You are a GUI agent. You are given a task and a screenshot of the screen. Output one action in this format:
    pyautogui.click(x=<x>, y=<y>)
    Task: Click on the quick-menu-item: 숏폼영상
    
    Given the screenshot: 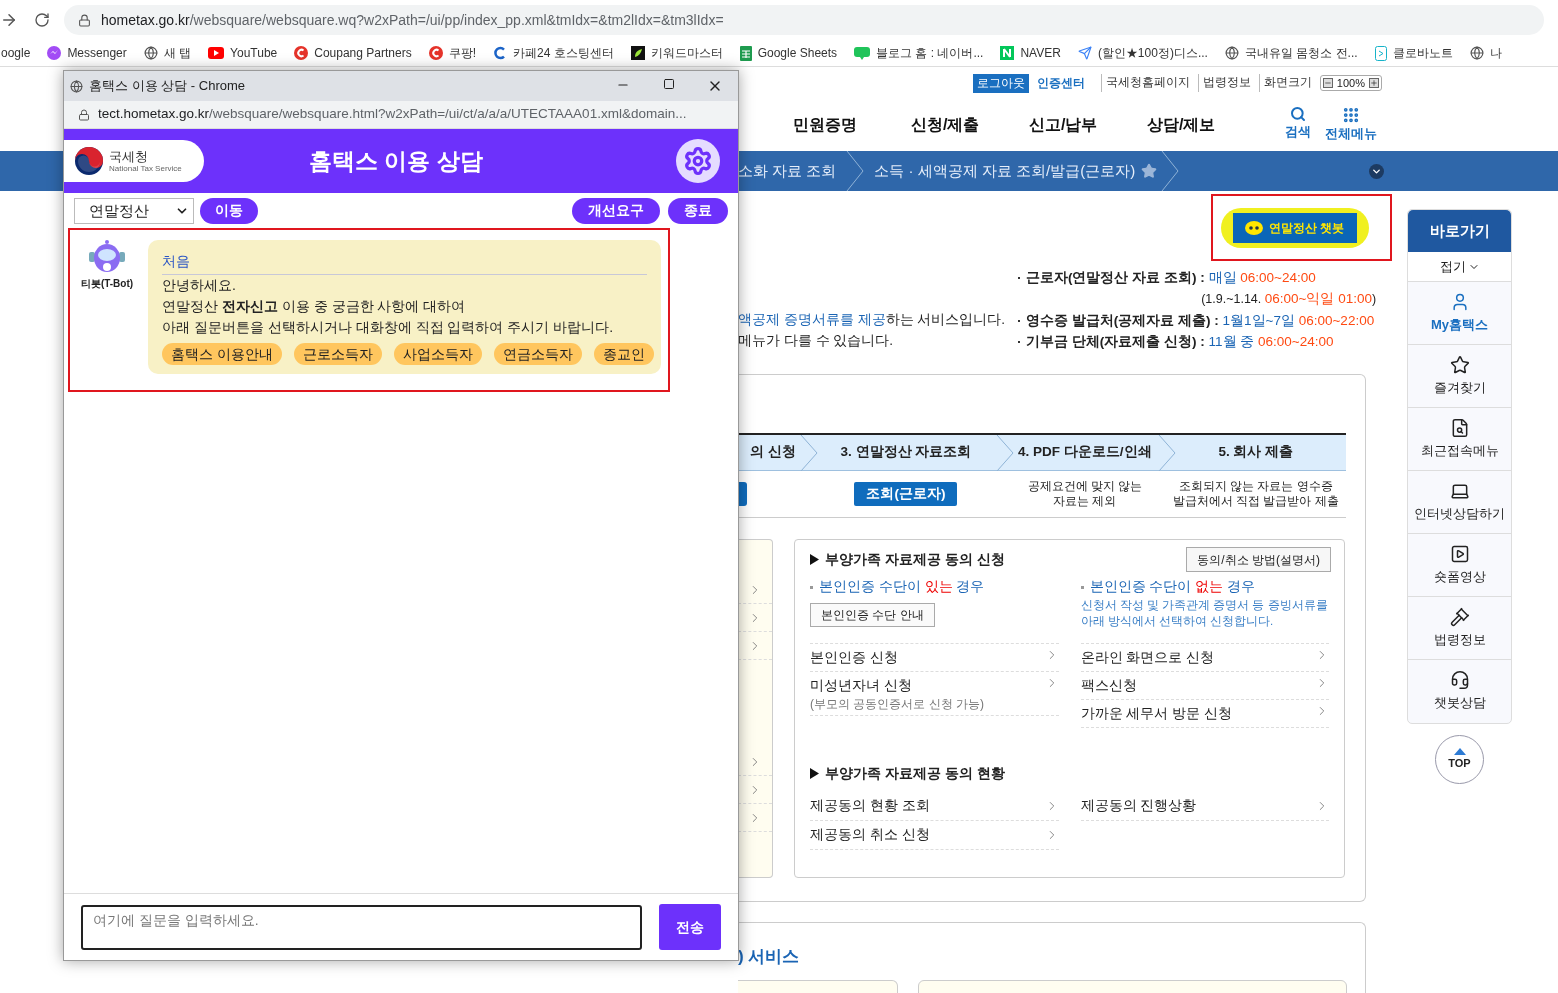 What is the action you would take?
    pyautogui.click(x=1459, y=565)
    